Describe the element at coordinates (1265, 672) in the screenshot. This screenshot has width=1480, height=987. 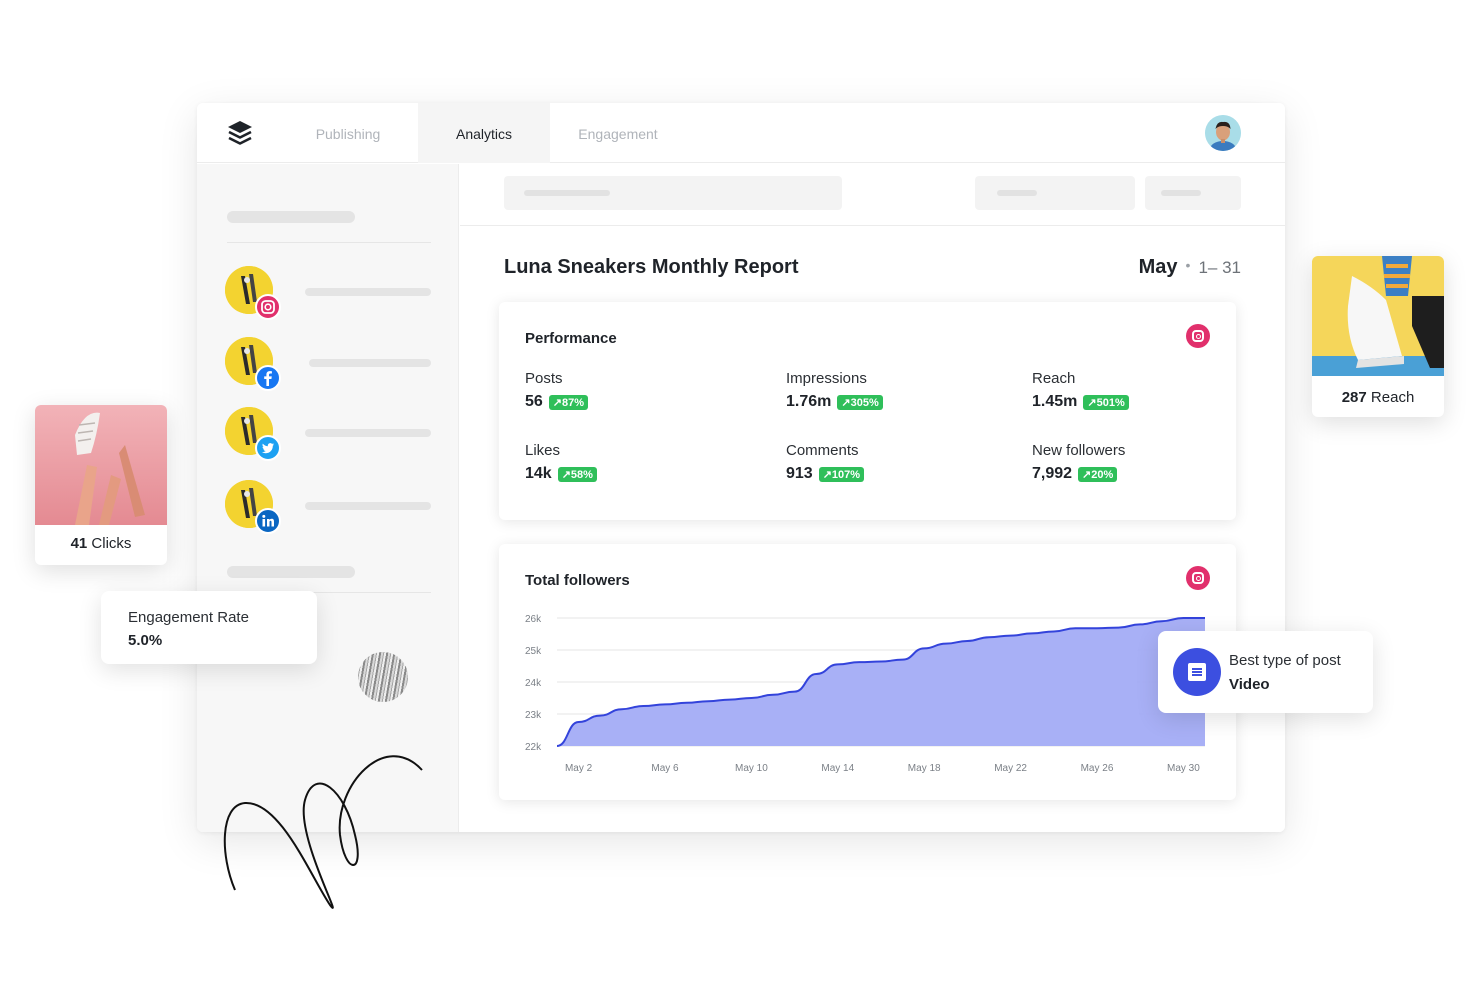
I see `best-post-type-card: Best type of post Video` at that location.